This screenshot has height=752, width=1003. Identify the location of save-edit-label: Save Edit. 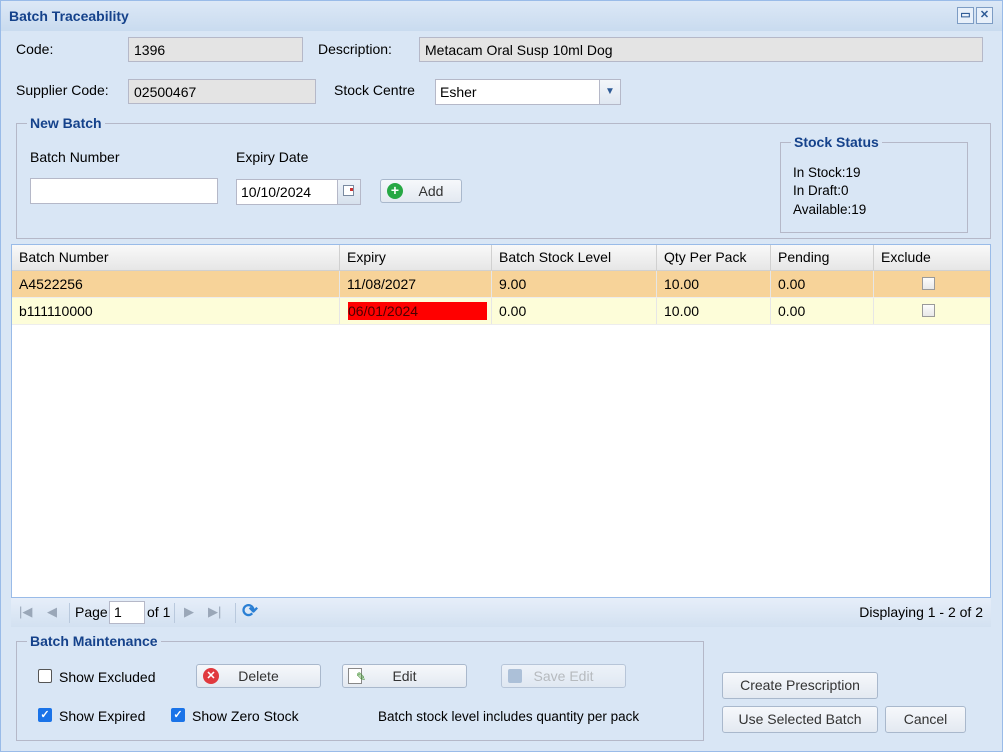
(563, 676).